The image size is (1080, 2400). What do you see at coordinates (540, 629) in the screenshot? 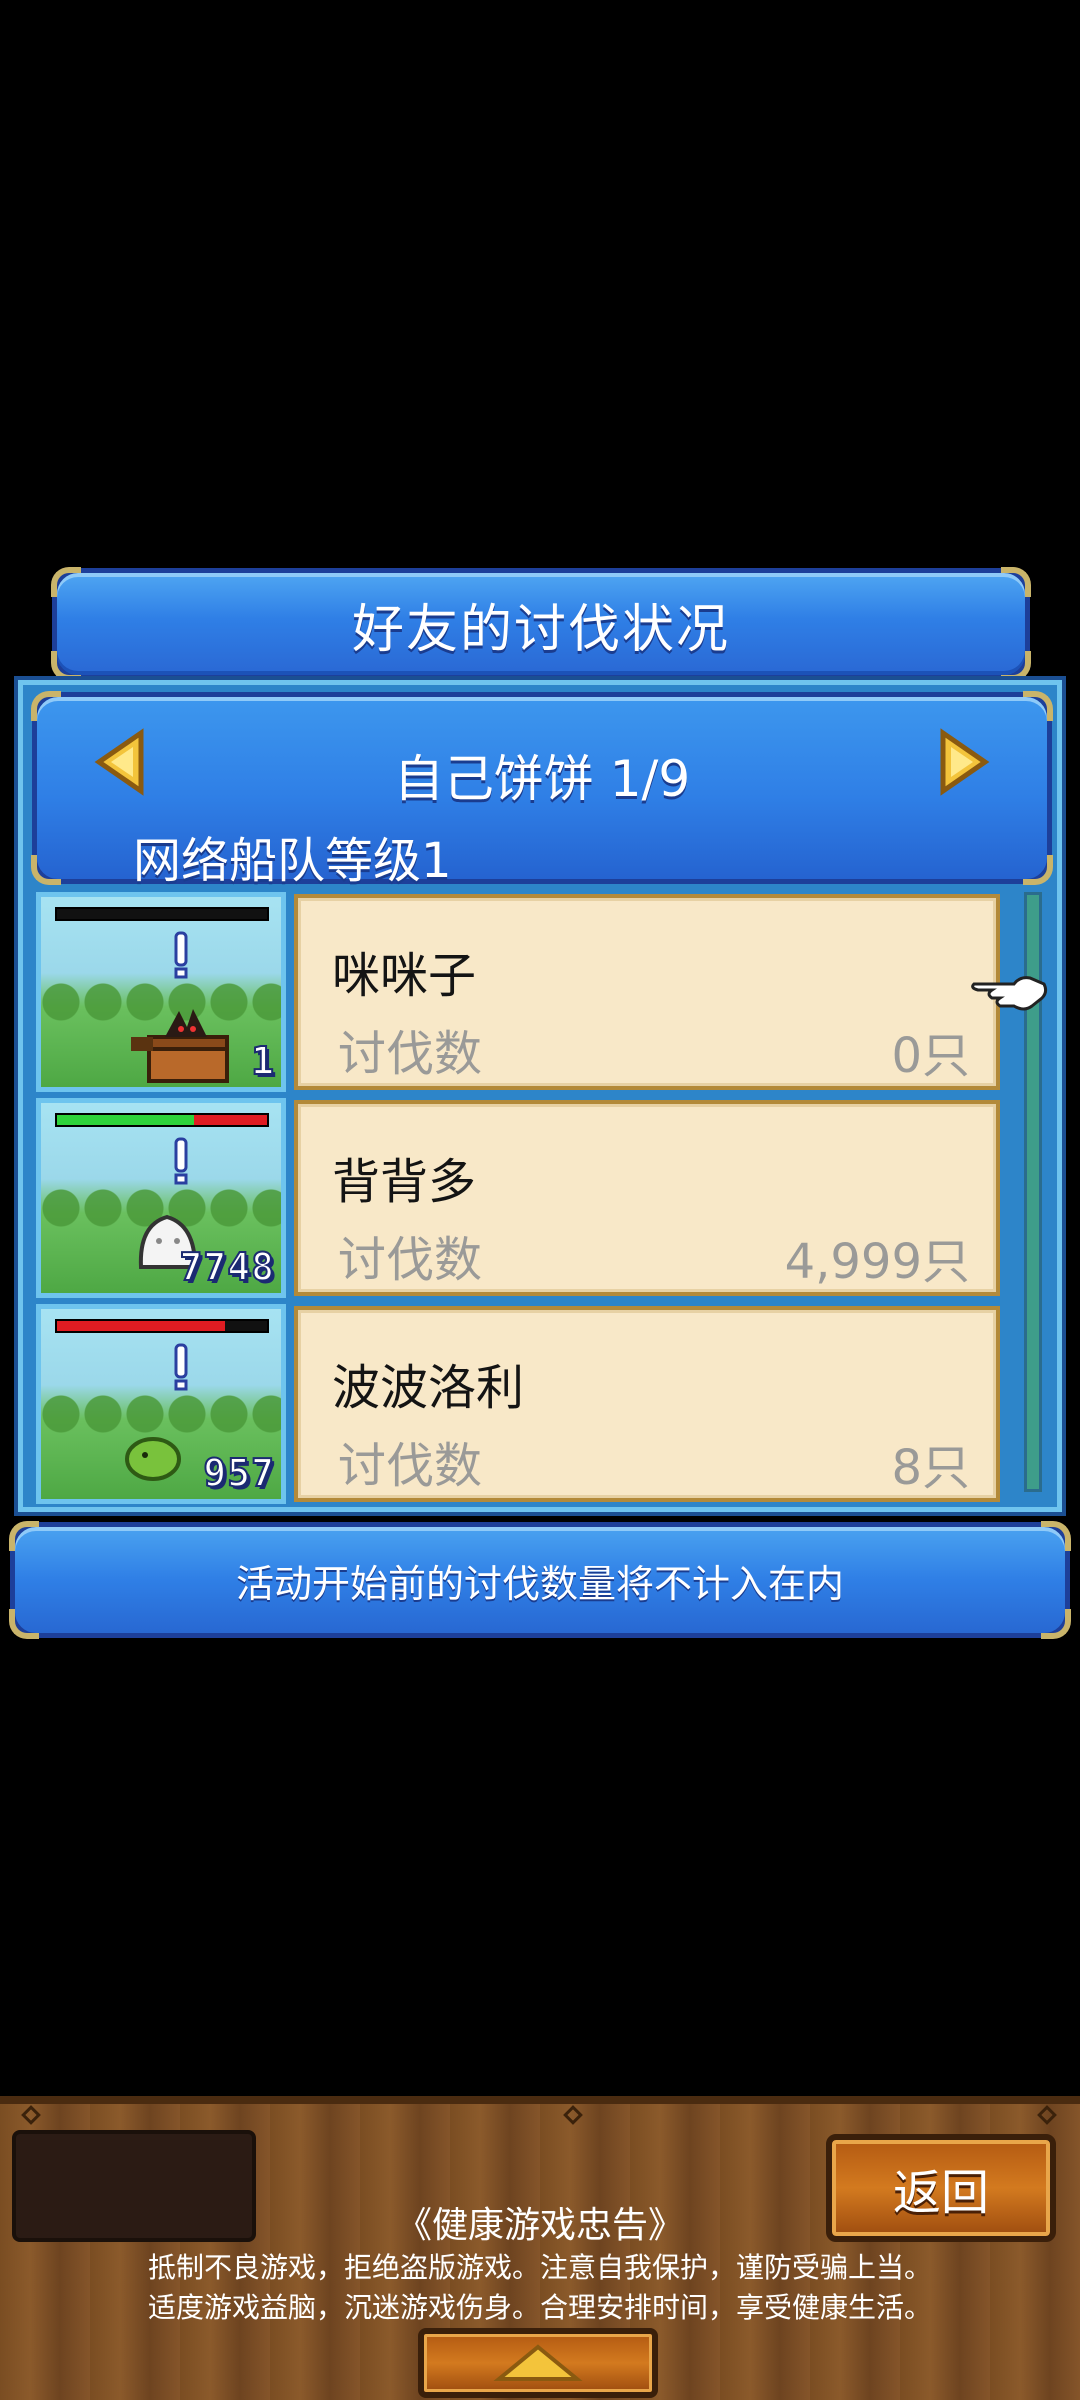
I see `page-title: 好友的讨伐状况` at bounding box center [540, 629].